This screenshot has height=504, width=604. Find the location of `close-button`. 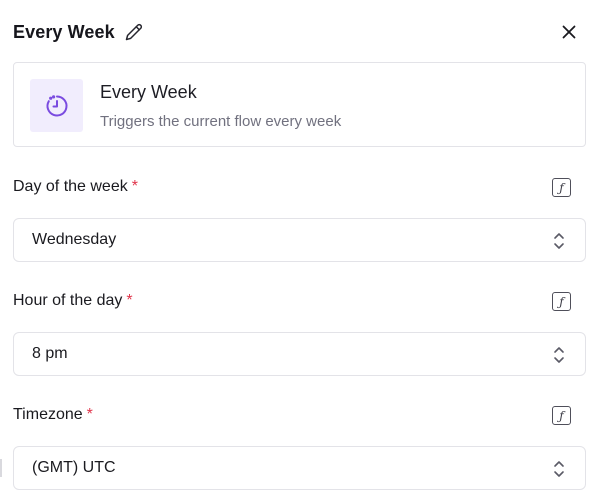

close-button is located at coordinates (569, 32).